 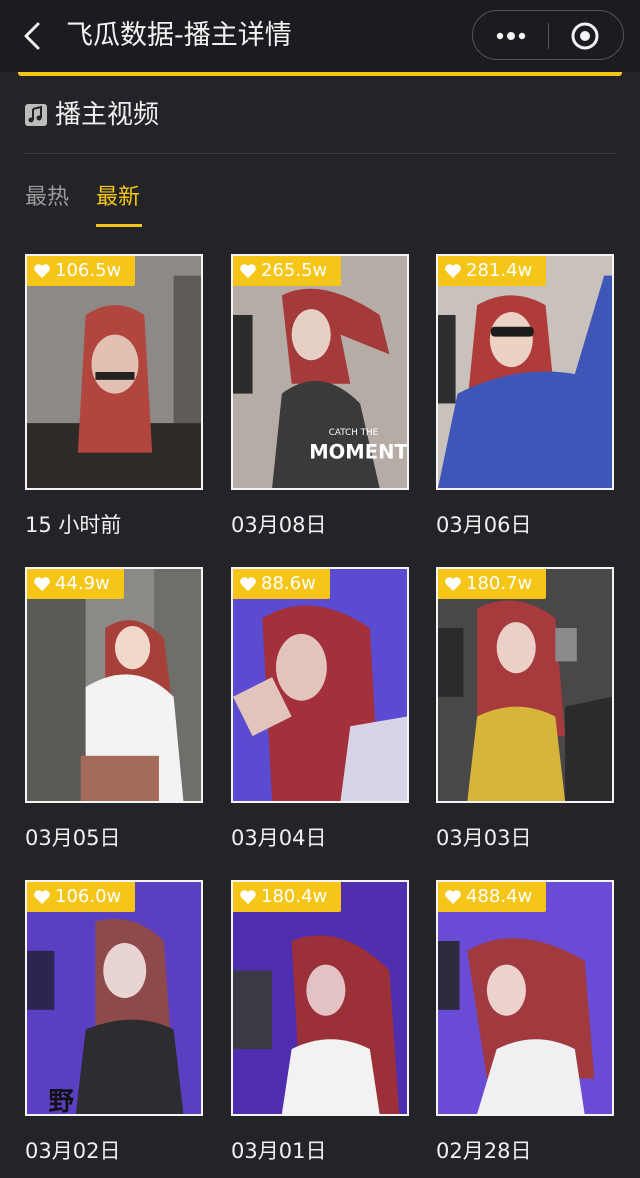 What do you see at coordinates (499, 270) in the screenshot?
I see `likes-count: 281.4w` at bounding box center [499, 270].